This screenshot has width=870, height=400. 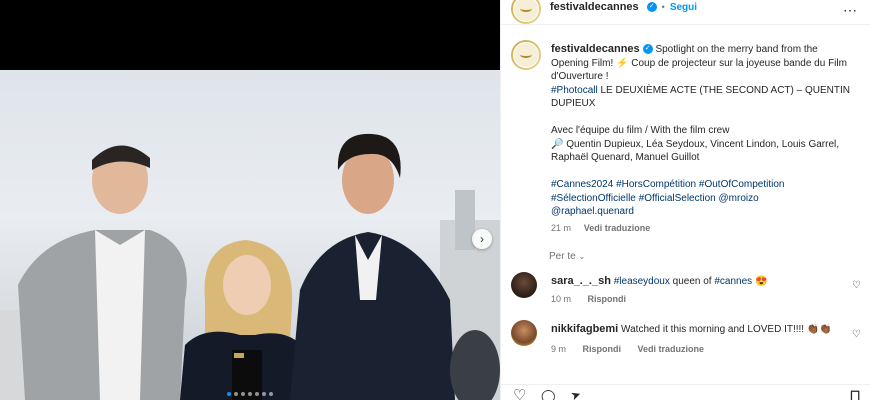 I want to click on comment-meta: 10 m Rispondi, so click(x=595, y=299).